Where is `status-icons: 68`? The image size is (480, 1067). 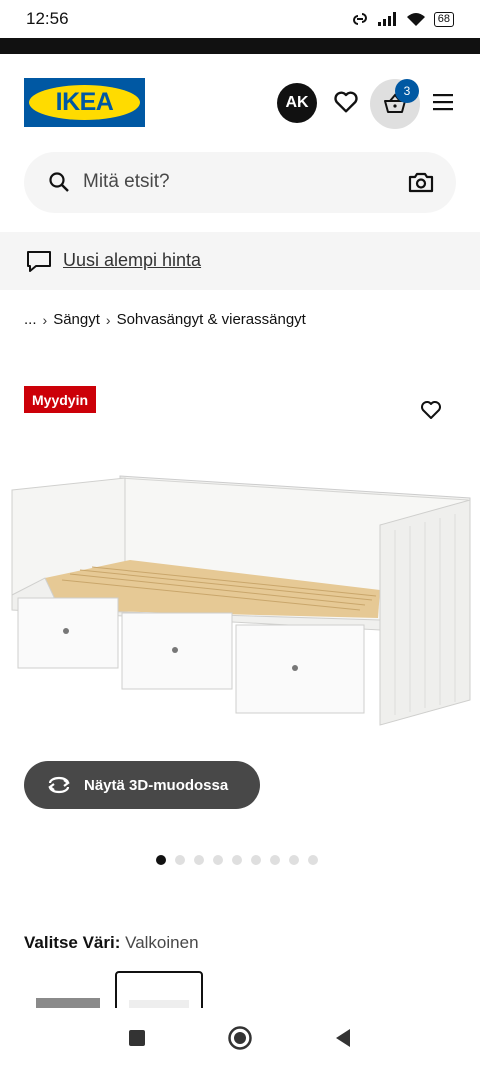
status-icons: 68 is located at coordinates (402, 19).